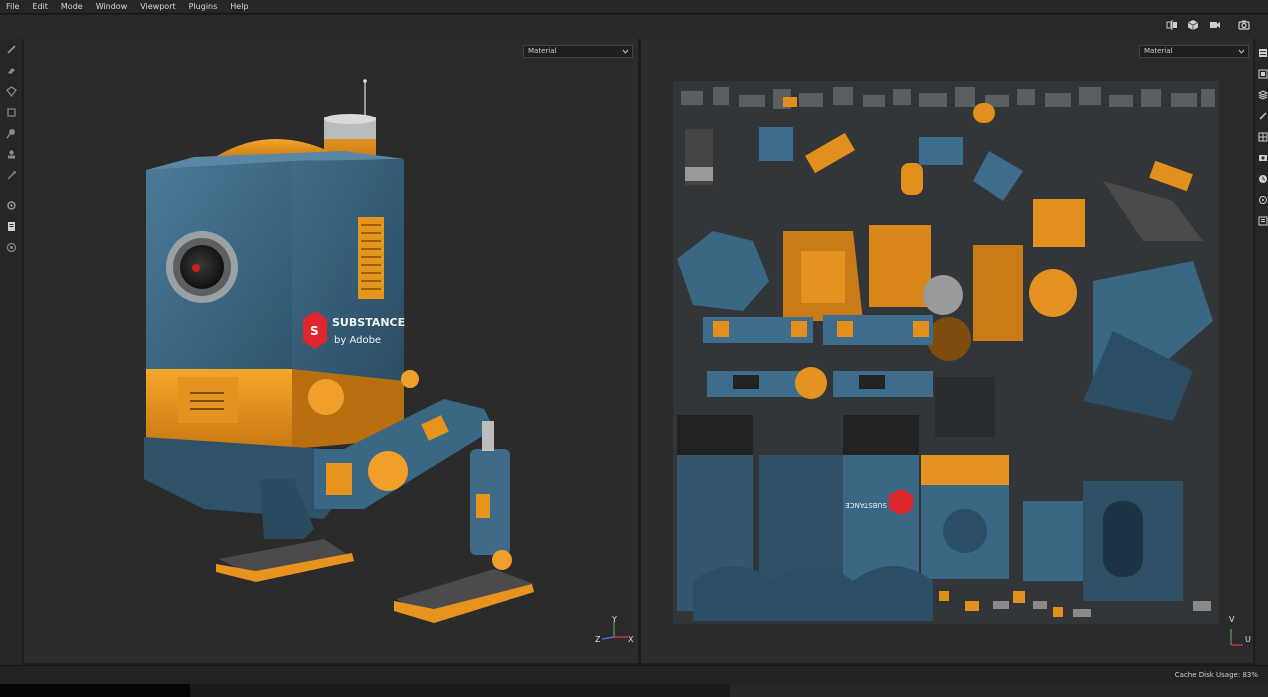  Describe the element at coordinates (598, 639) in the screenshot. I see `axis-z-label: Z` at that location.